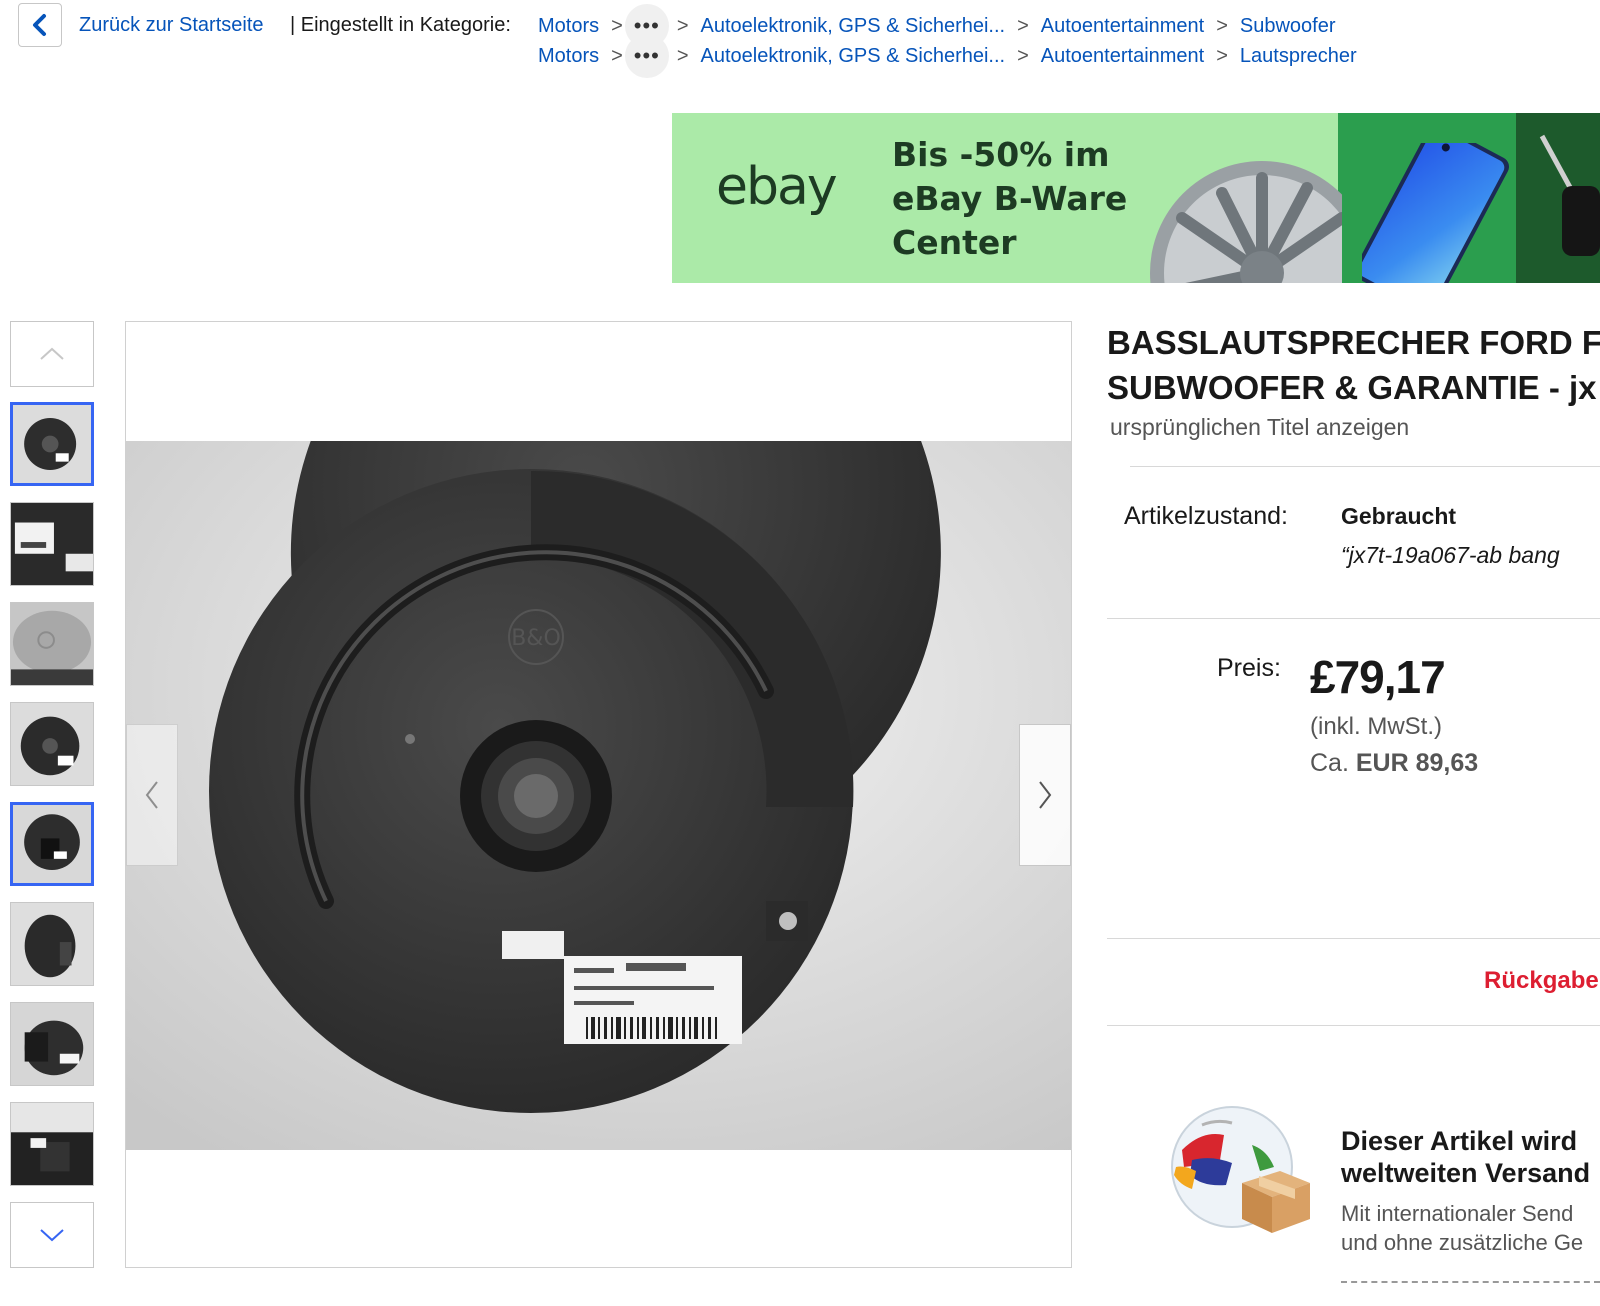 Image resolution: width=1600 pixels, height=1306 pixels. I want to click on chevron-down-icon, so click(52, 1235).